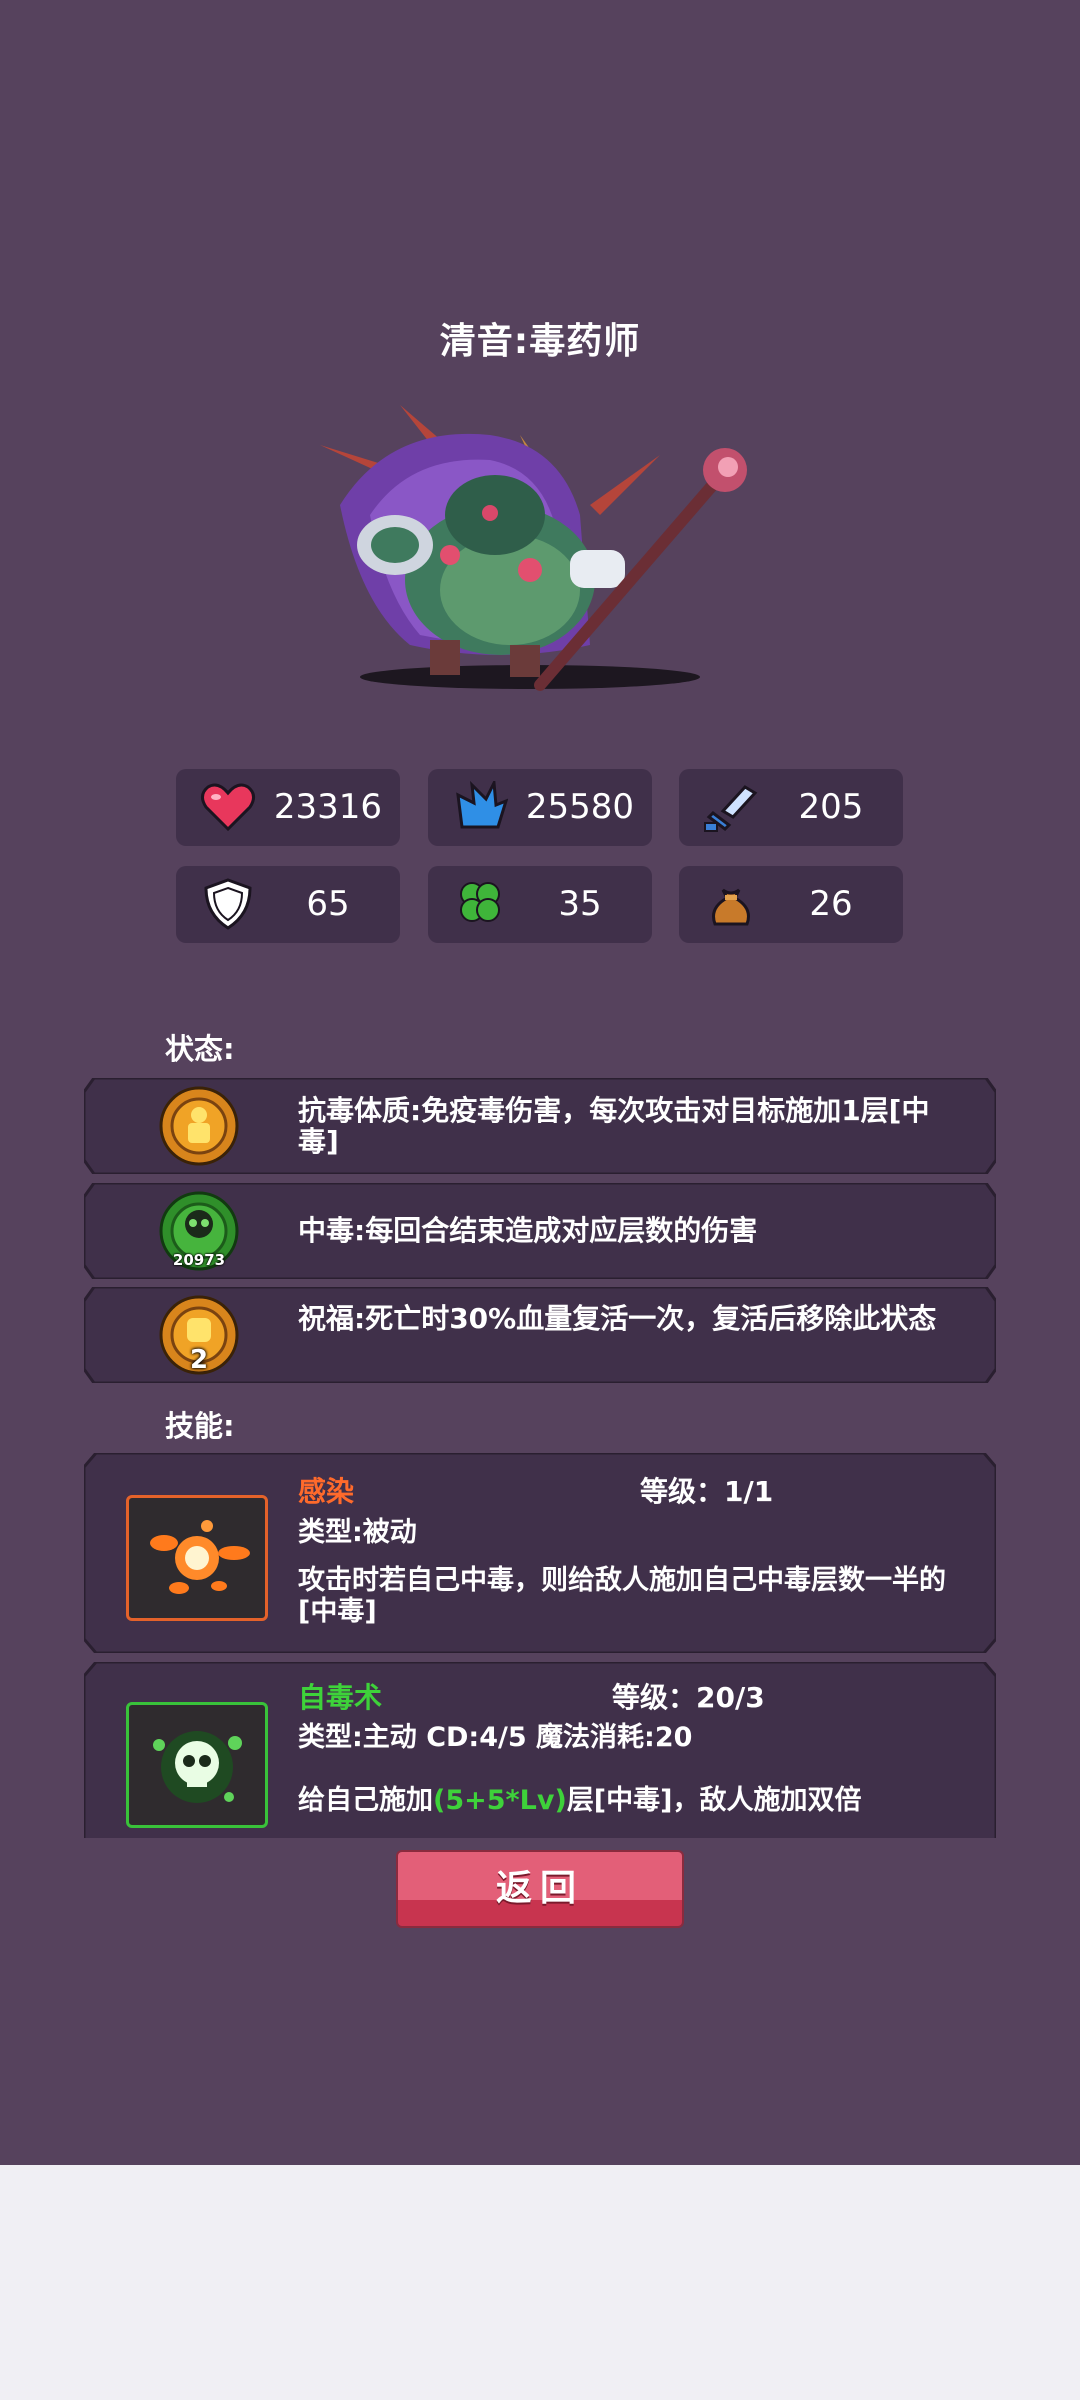 This screenshot has width=1080, height=2400. Describe the element at coordinates (199, 1260) in the screenshot. I see `status-stack-count: 20973` at that location.